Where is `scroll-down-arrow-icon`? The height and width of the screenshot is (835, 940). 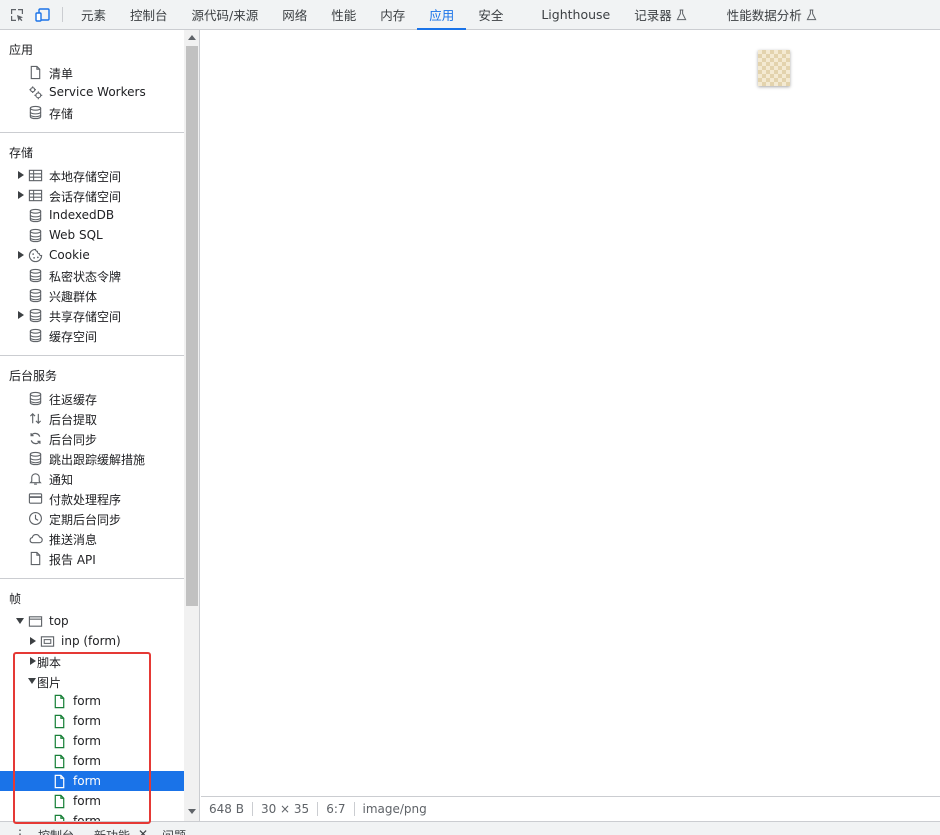
scroll-down-arrow-icon is located at coordinates (192, 812).